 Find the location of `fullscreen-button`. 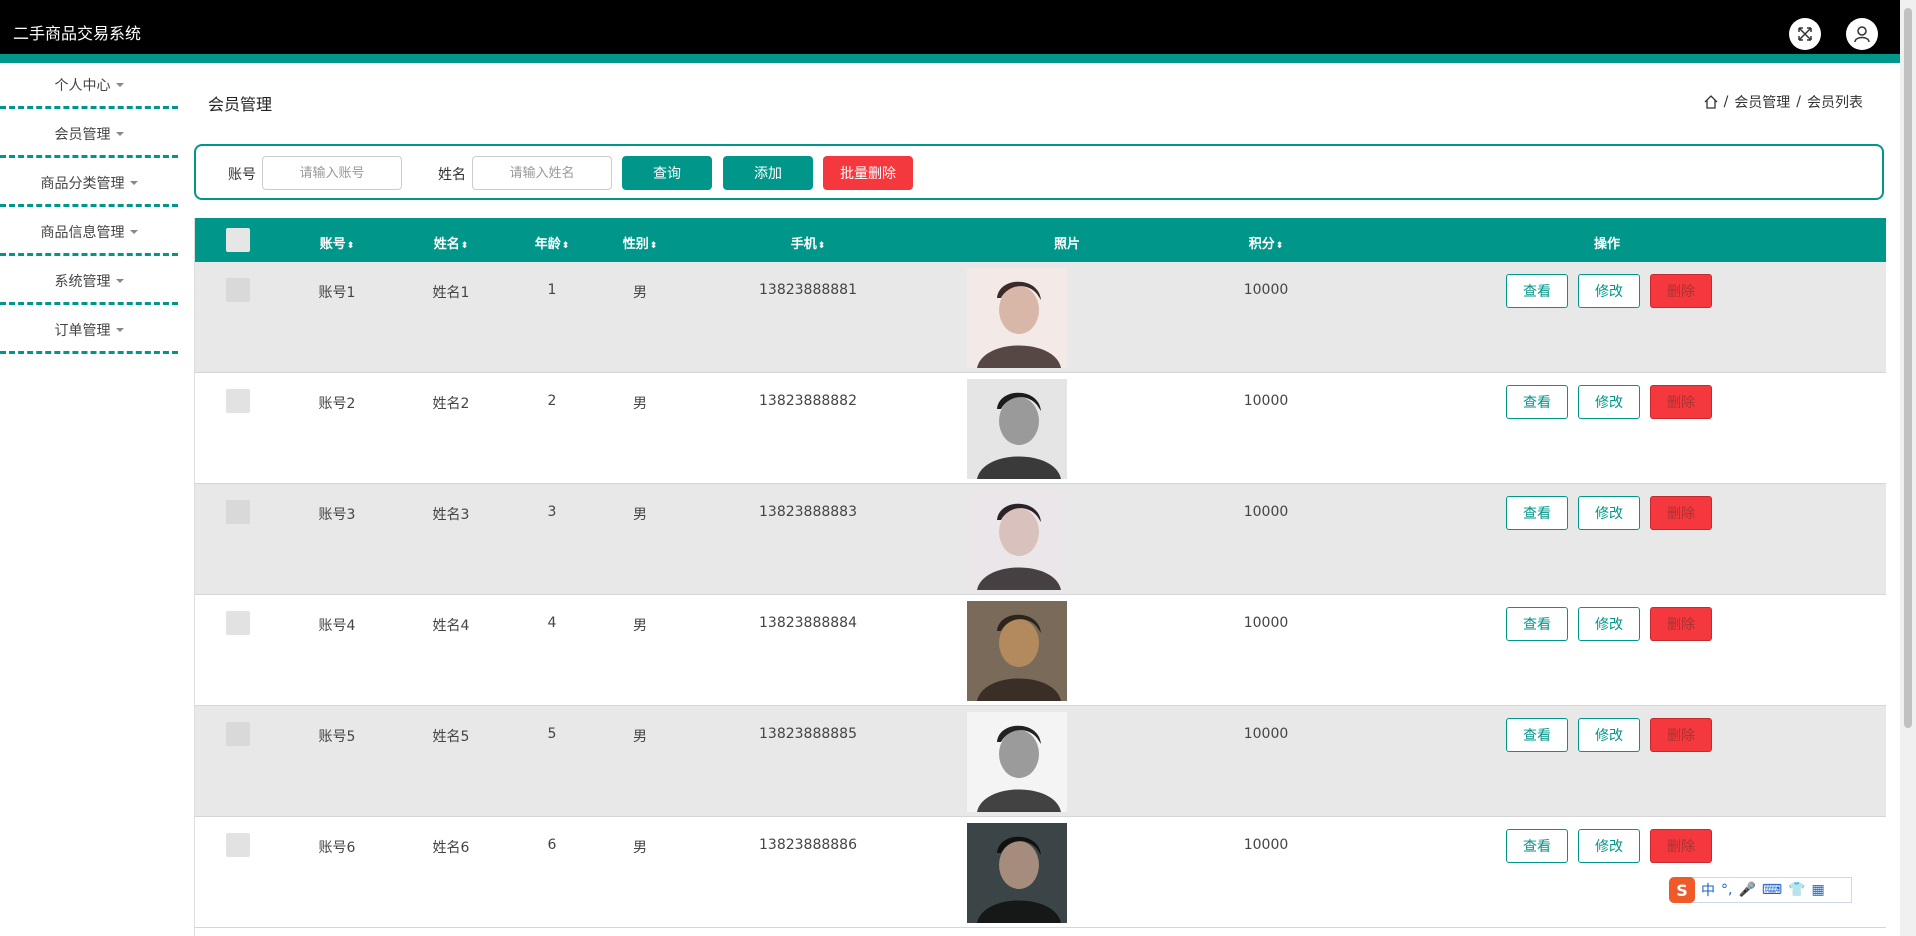

fullscreen-button is located at coordinates (1805, 34).